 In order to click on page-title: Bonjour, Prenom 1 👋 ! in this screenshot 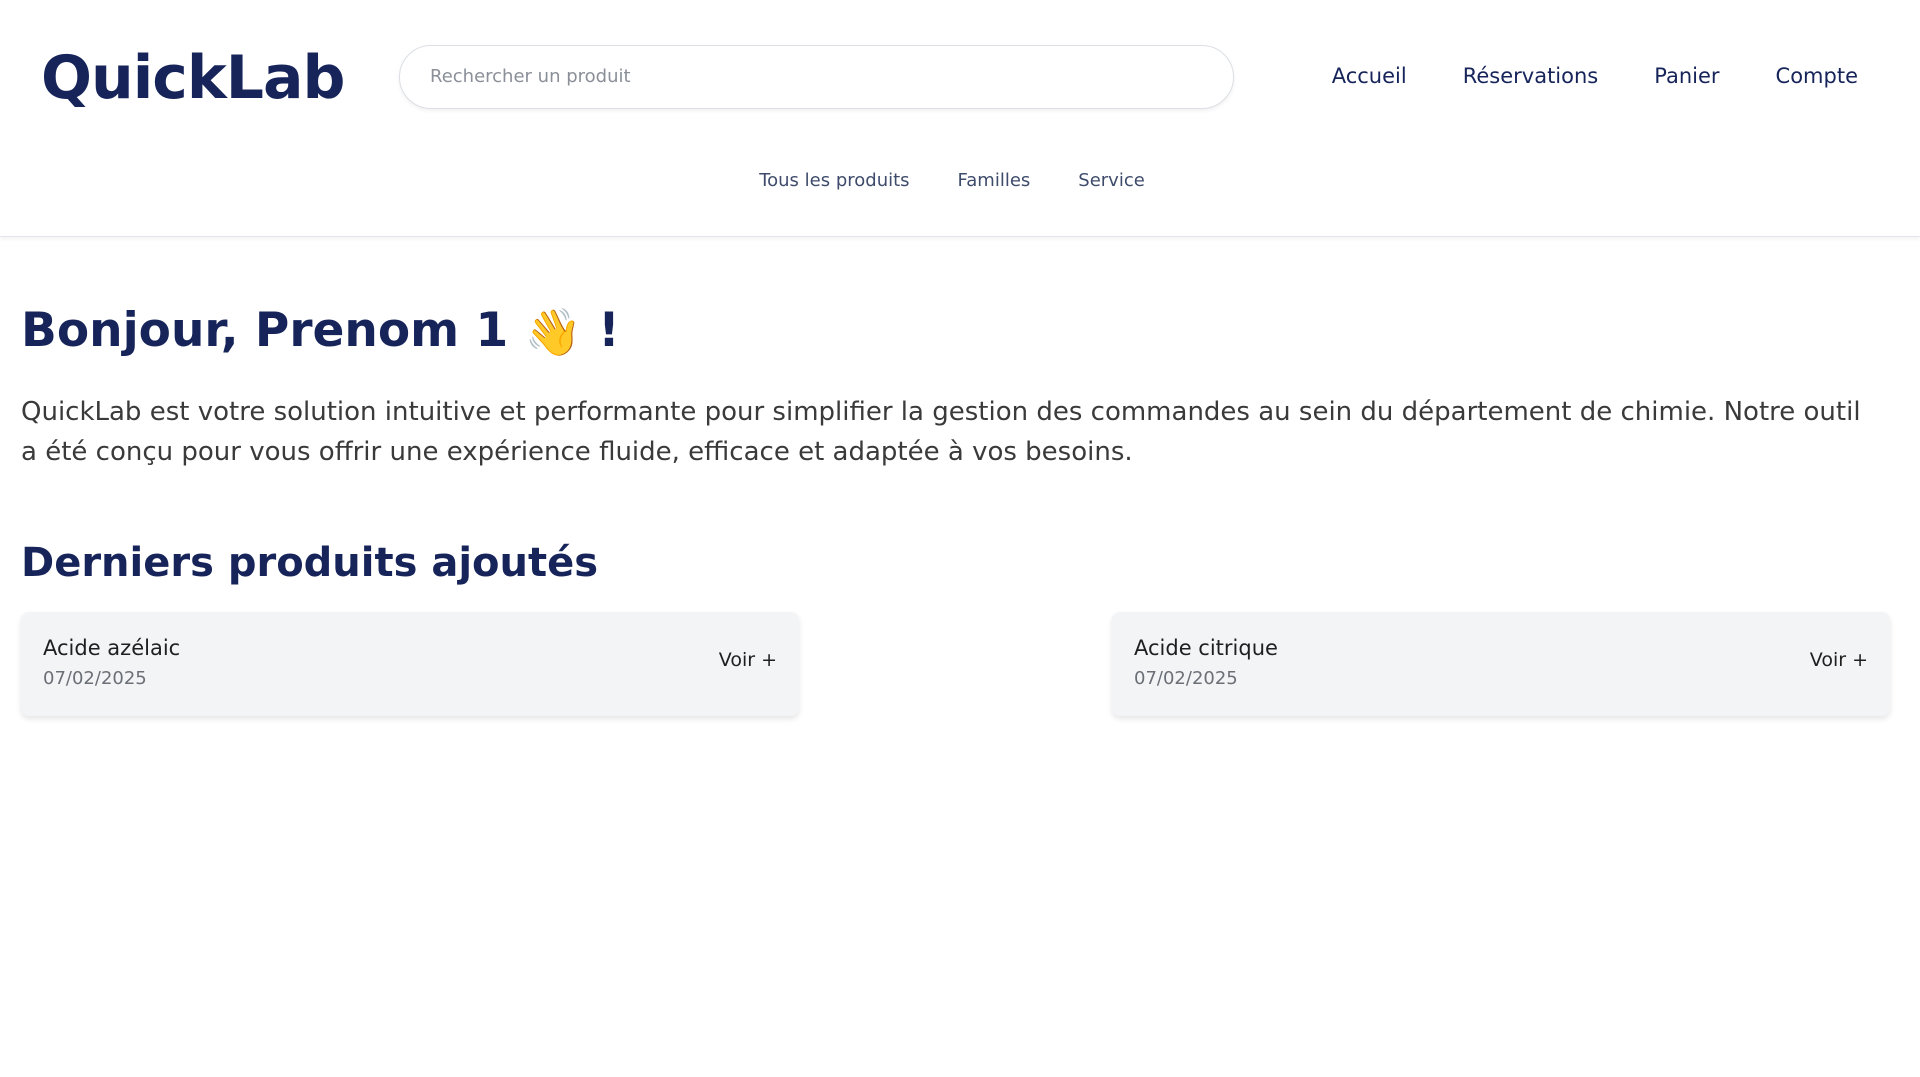, I will do `click(320, 331)`.